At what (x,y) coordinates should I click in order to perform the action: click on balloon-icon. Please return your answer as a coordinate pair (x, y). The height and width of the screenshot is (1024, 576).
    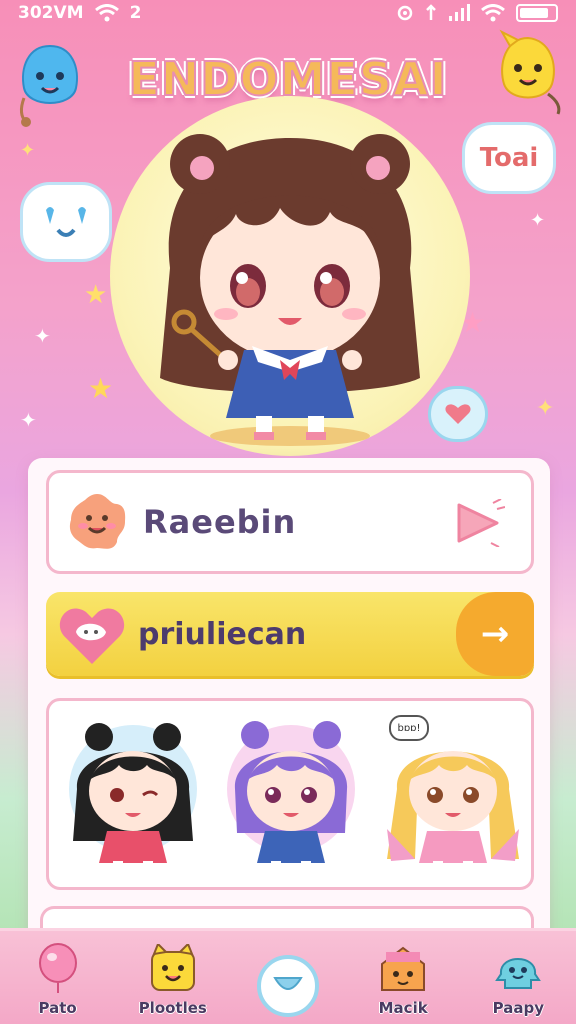
    Looking at the image, I should click on (58, 969).